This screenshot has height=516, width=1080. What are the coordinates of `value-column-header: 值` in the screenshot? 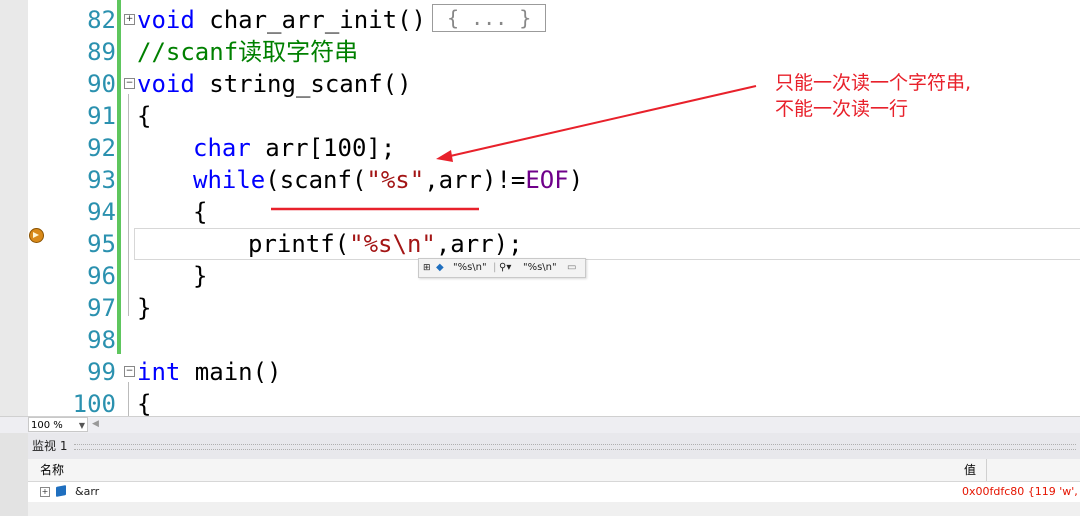 It's located at (970, 470).